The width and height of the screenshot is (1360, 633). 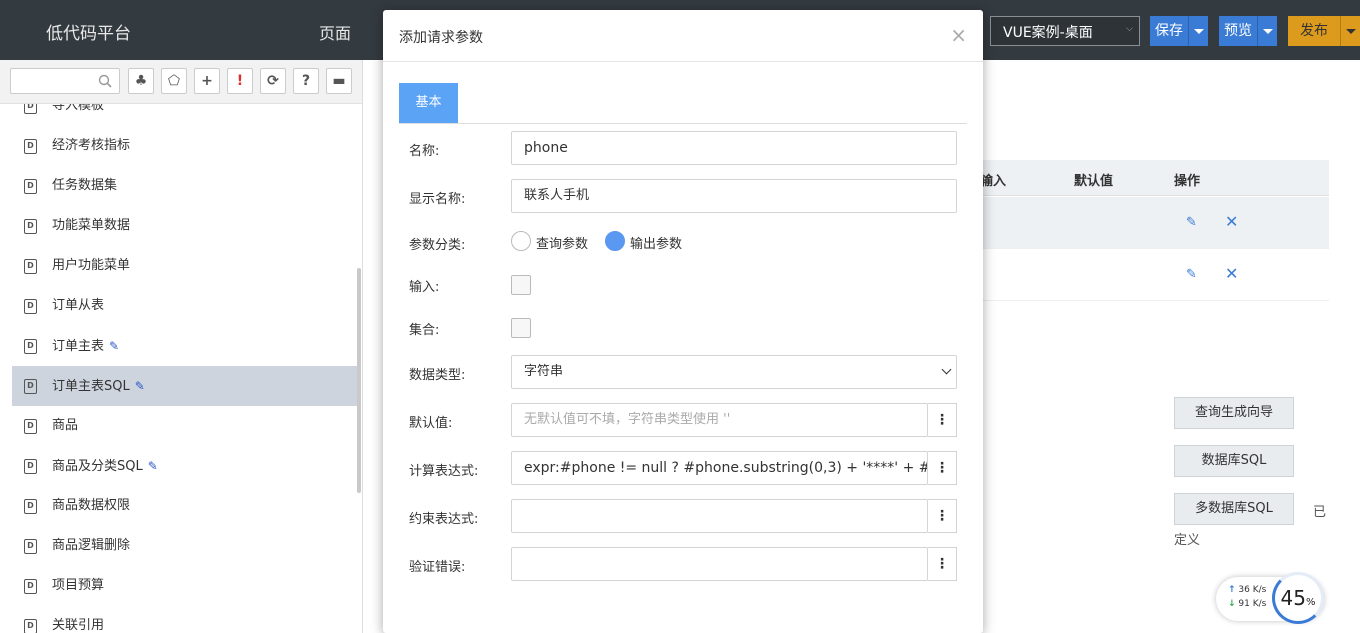 I want to click on display-name-field: 联系人手机, so click(x=734, y=196).